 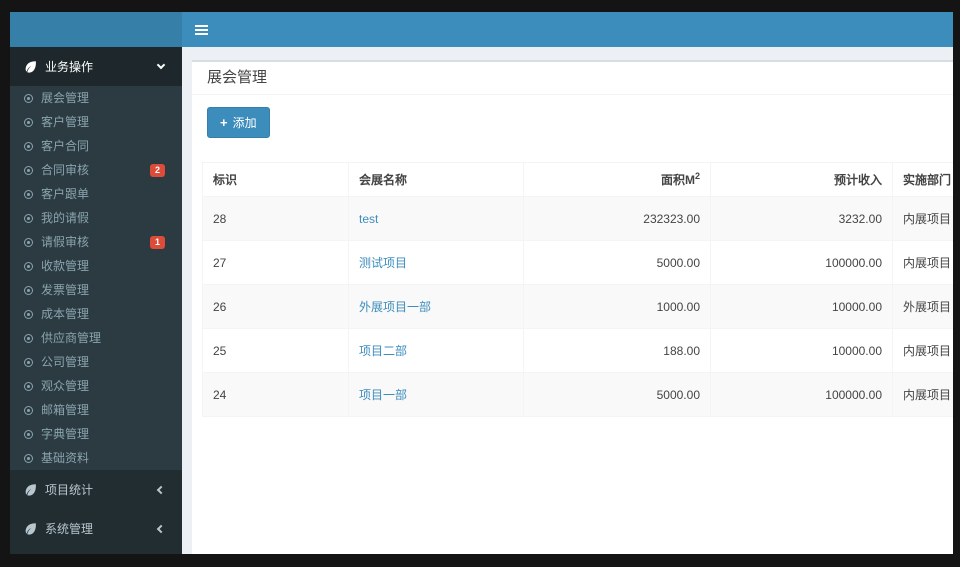 What do you see at coordinates (96, 170) in the screenshot?
I see `sidebar-item-contract-review: 合同审核 2` at bounding box center [96, 170].